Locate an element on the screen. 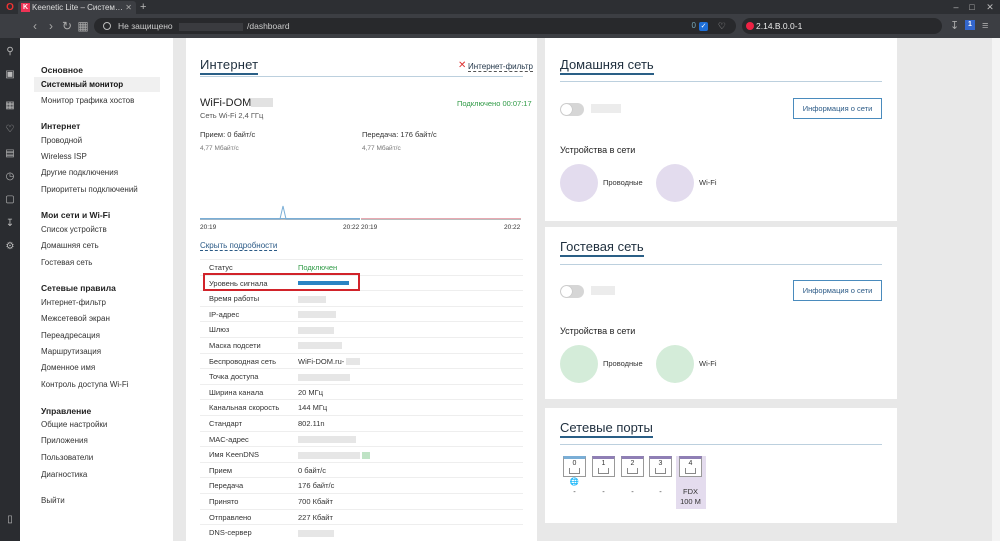 This screenshot has width=1000, height=541. redacted-value is located at coordinates (606, 108).